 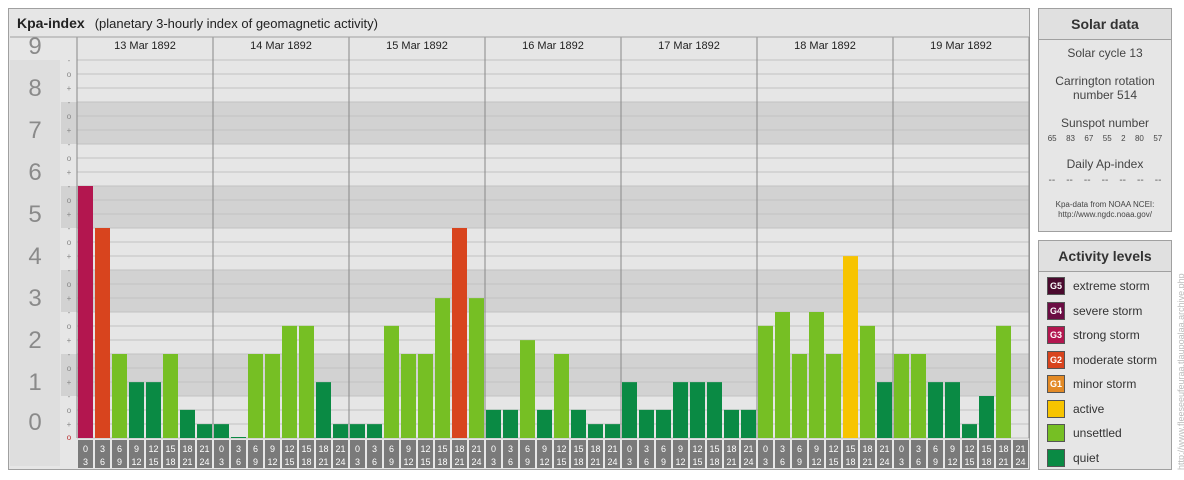 I want to click on legend-item-g2: G2 moderate storm, so click(x=1105, y=360).